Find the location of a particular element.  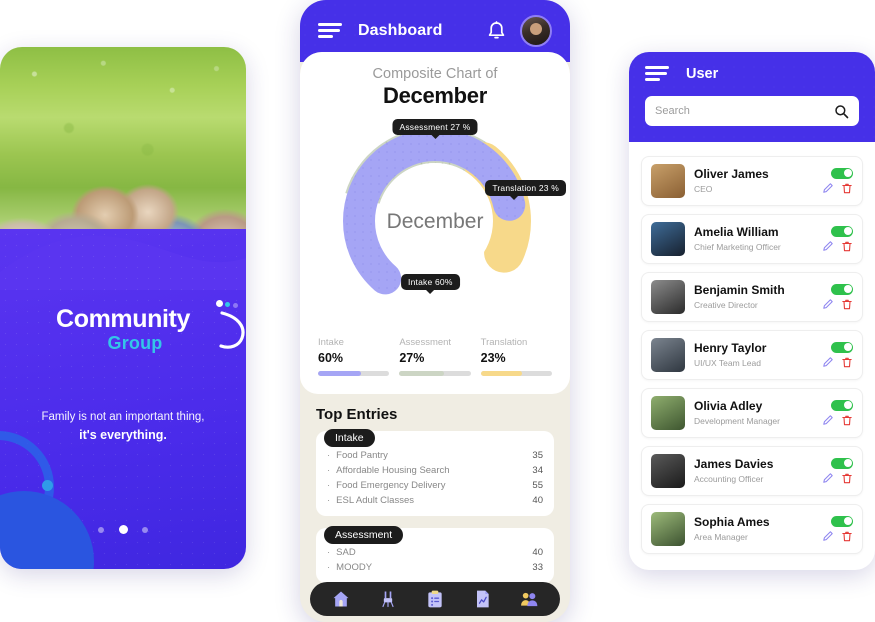

entry-name: Food Pantry is located at coordinates (362, 455).